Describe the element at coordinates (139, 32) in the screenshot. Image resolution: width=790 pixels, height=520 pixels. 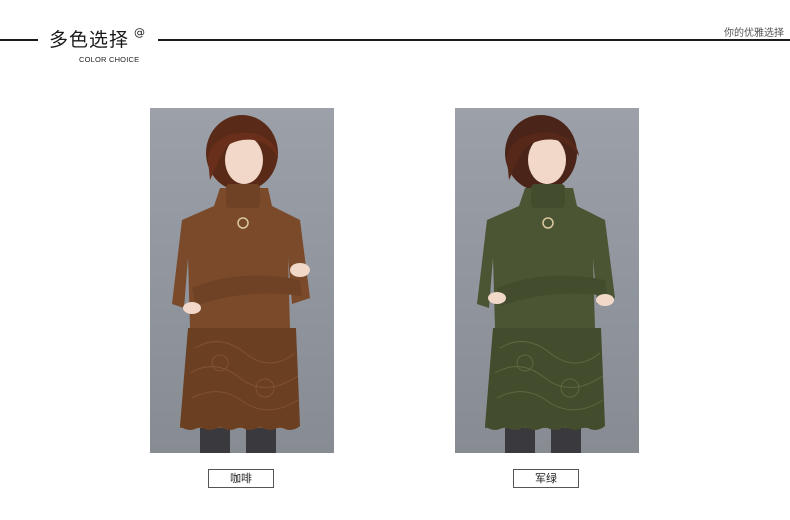
I see `at-symbol: @` at that location.